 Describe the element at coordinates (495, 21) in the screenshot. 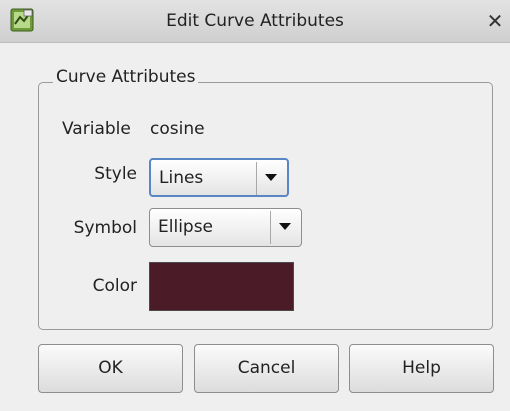

I see `close-icon: ✕` at that location.